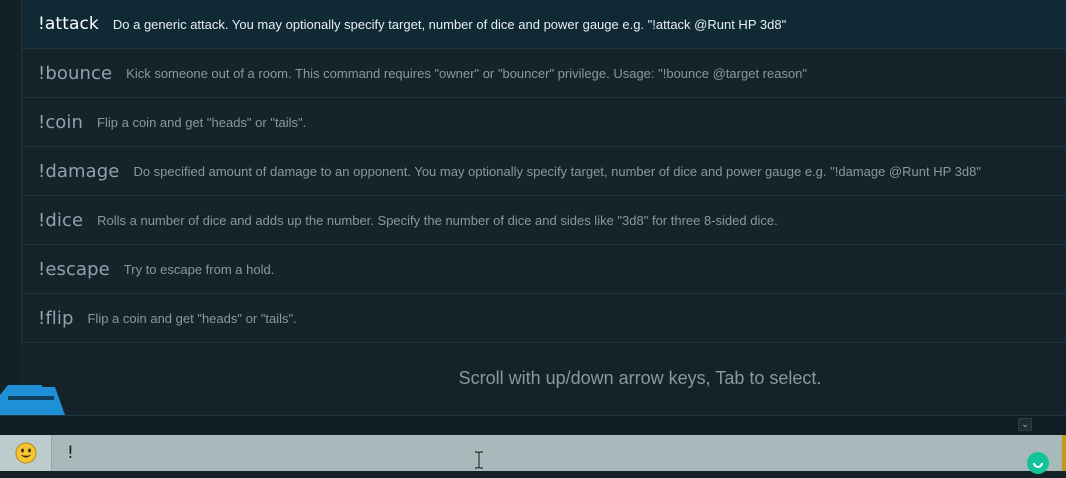 This screenshot has width=1066, height=478. I want to click on emoji-button, so click(26, 453).